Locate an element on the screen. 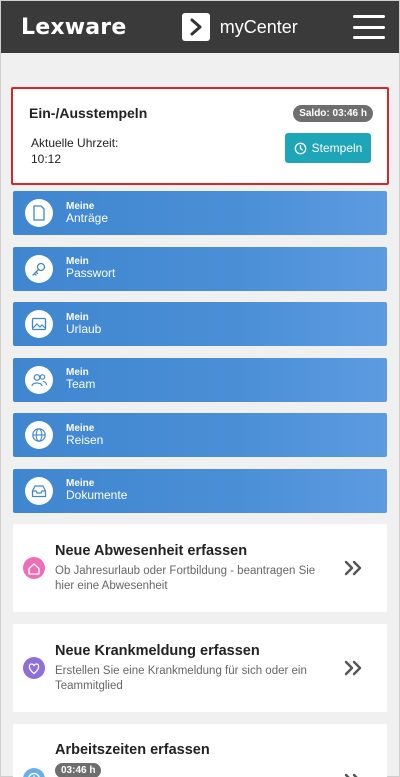 The width and height of the screenshot is (400, 777). nav-item-team: Mein Team is located at coordinates (200, 379).